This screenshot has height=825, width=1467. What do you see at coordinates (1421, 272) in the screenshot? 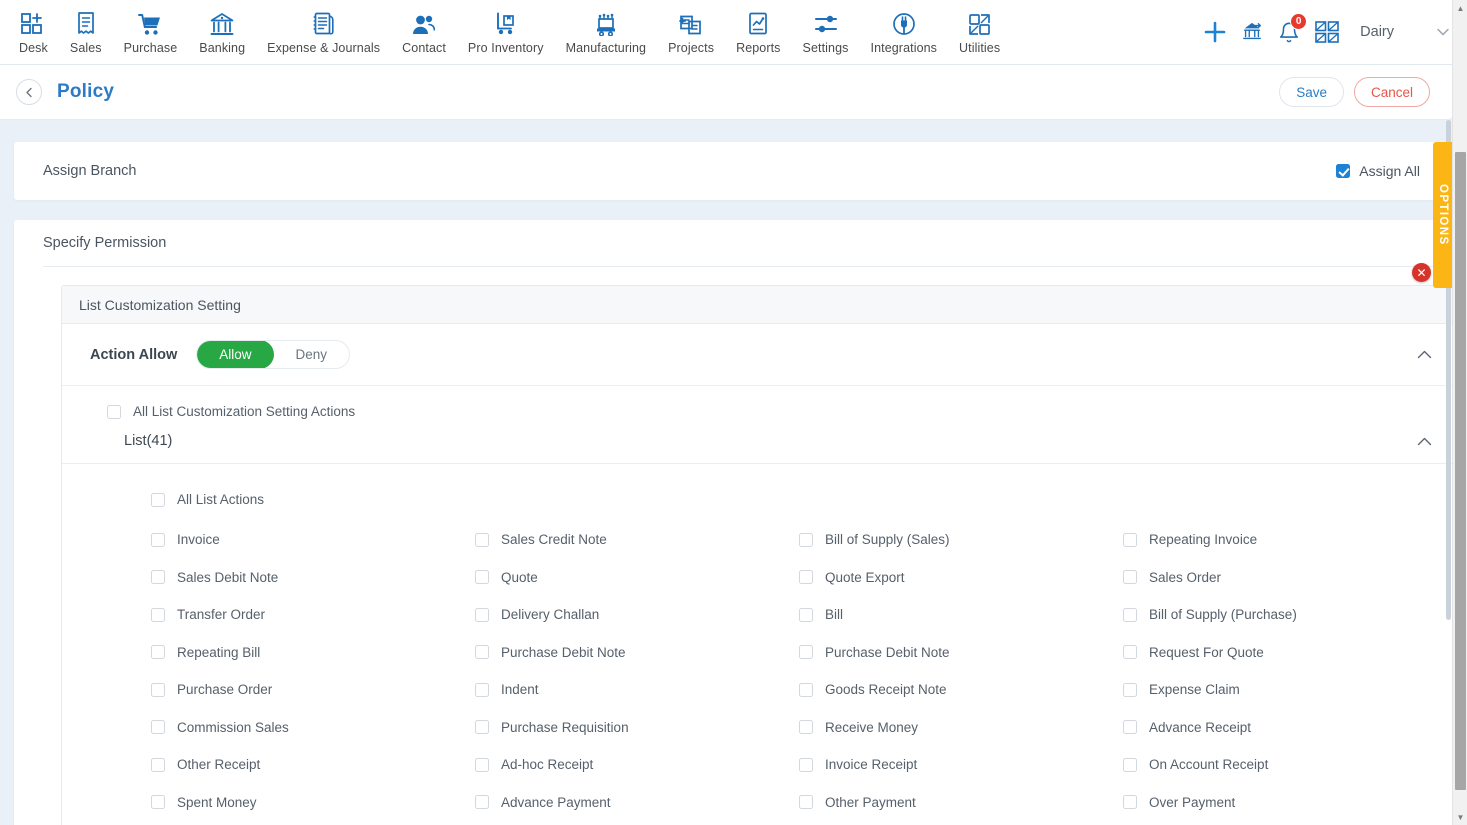
I see `close-x-icon: ✕` at bounding box center [1421, 272].